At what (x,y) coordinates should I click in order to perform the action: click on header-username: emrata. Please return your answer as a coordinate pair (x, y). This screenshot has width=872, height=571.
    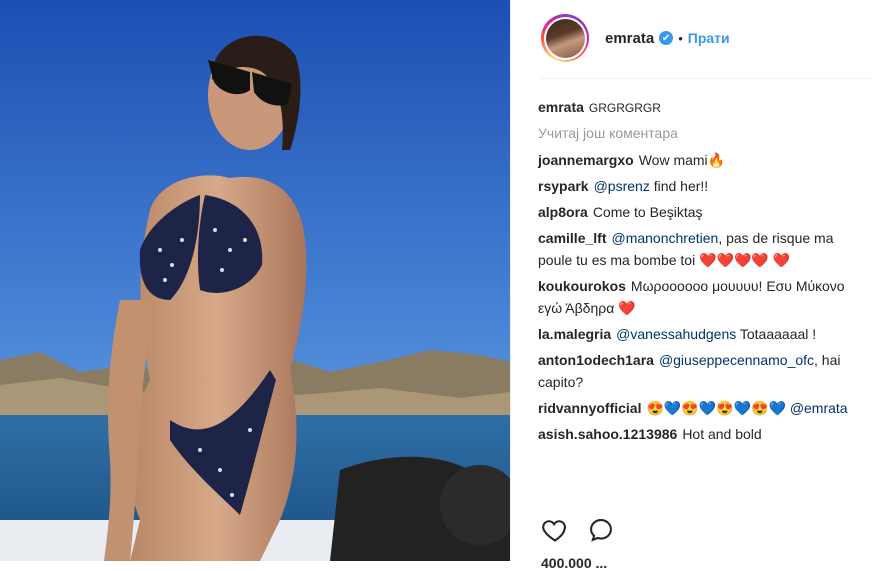
    Looking at the image, I should click on (629, 38).